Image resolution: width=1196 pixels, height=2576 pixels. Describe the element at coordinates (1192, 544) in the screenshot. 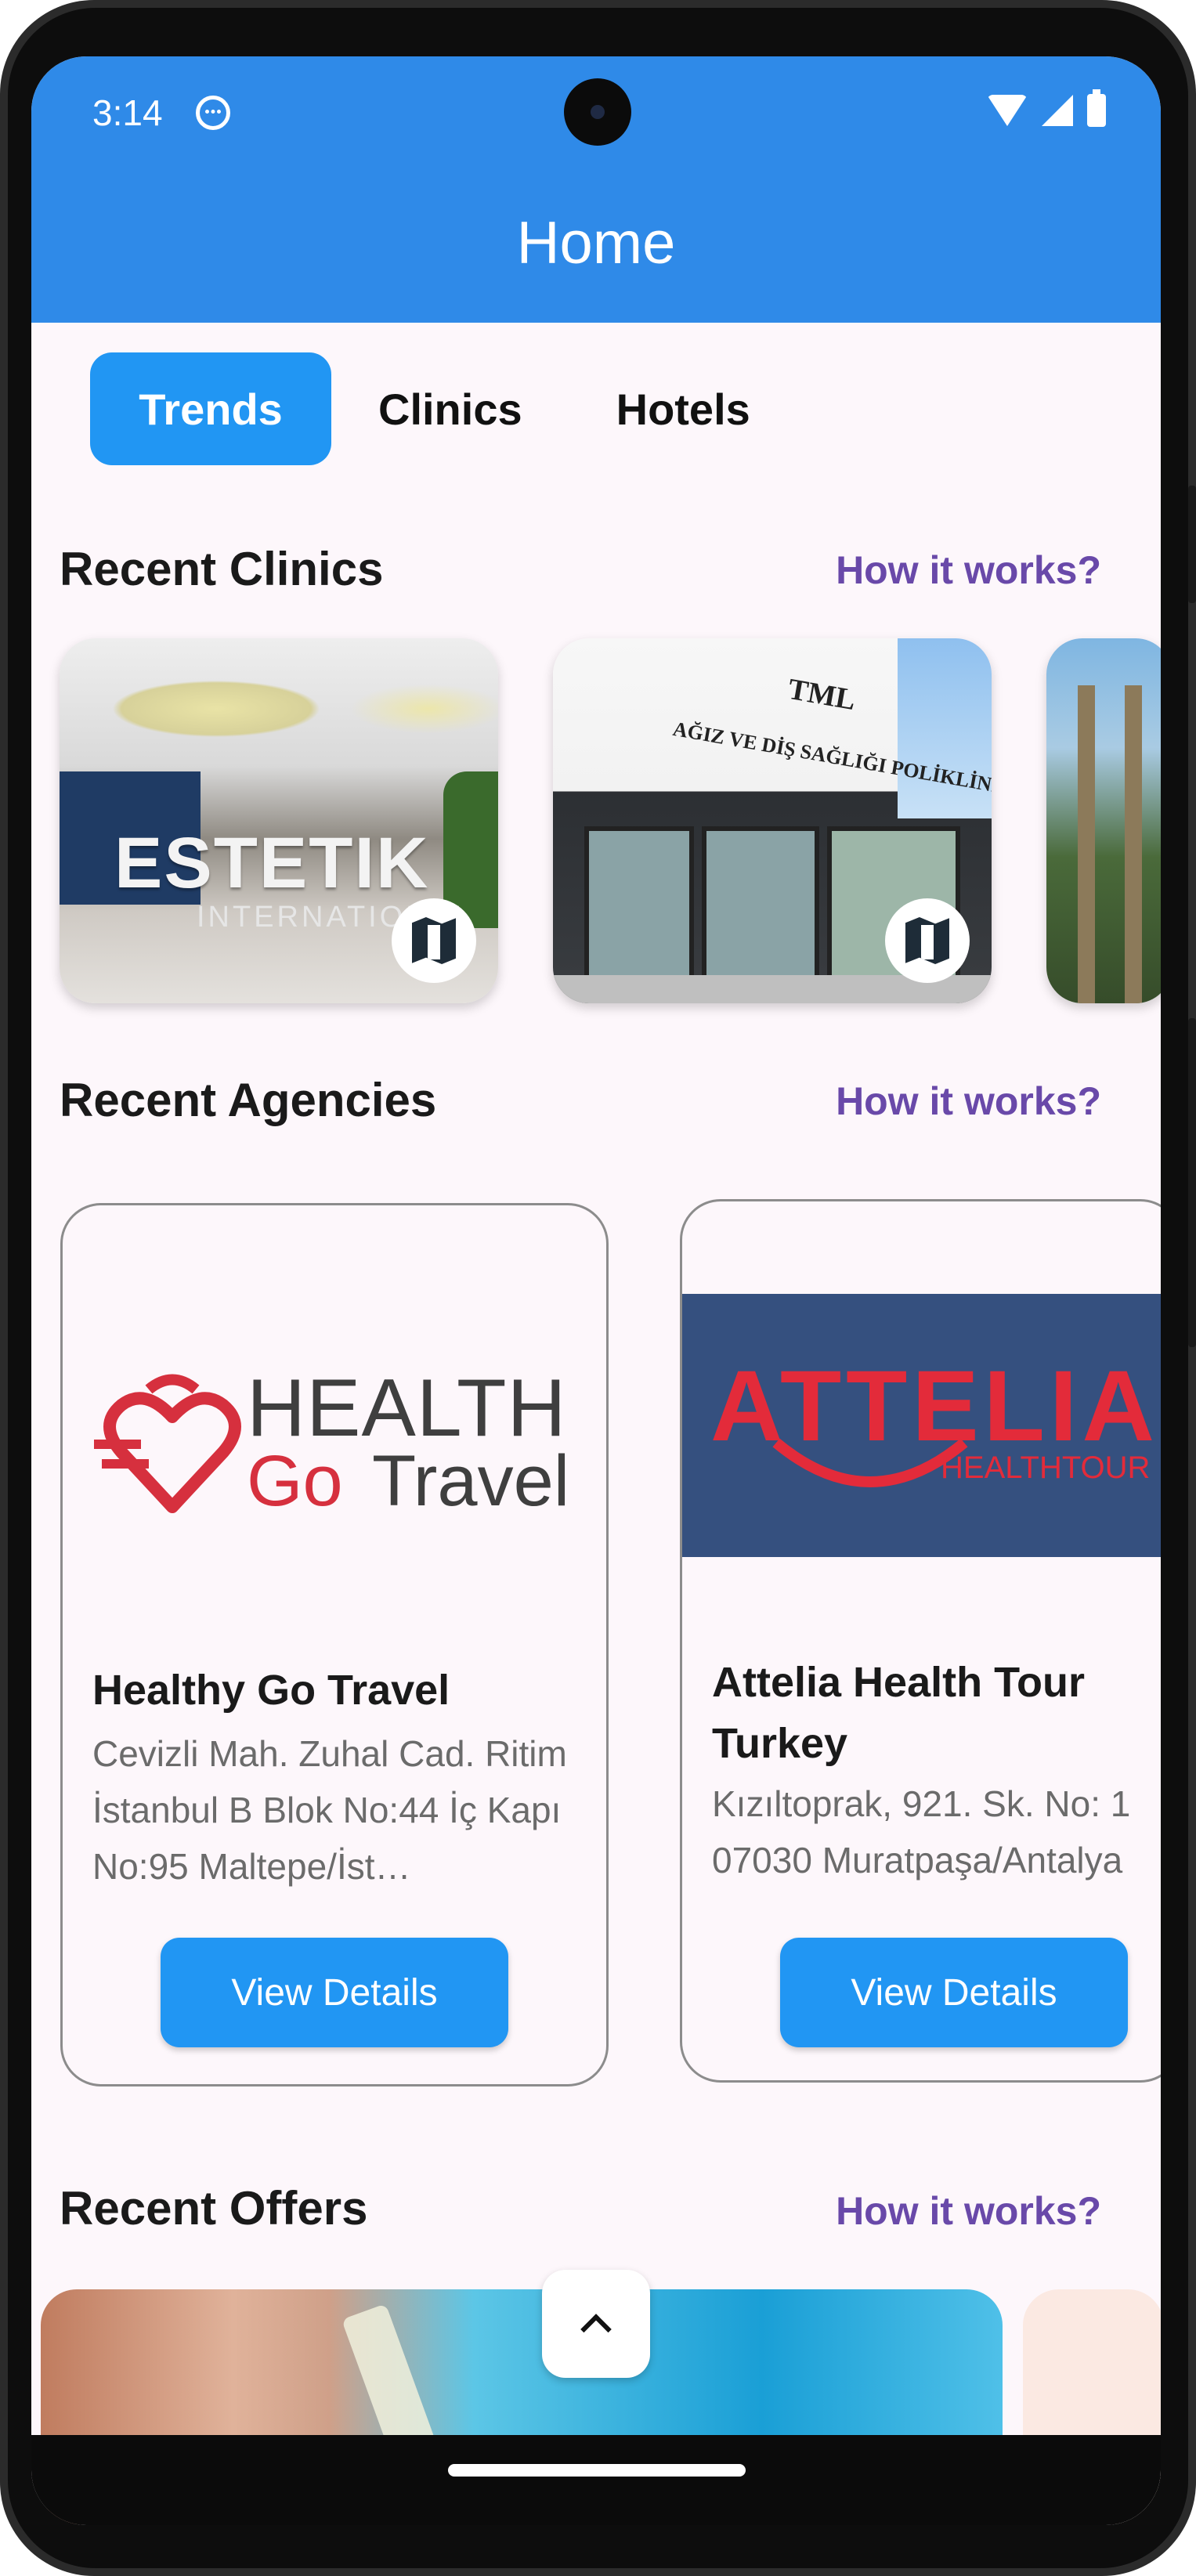

I see `power-button` at that location.